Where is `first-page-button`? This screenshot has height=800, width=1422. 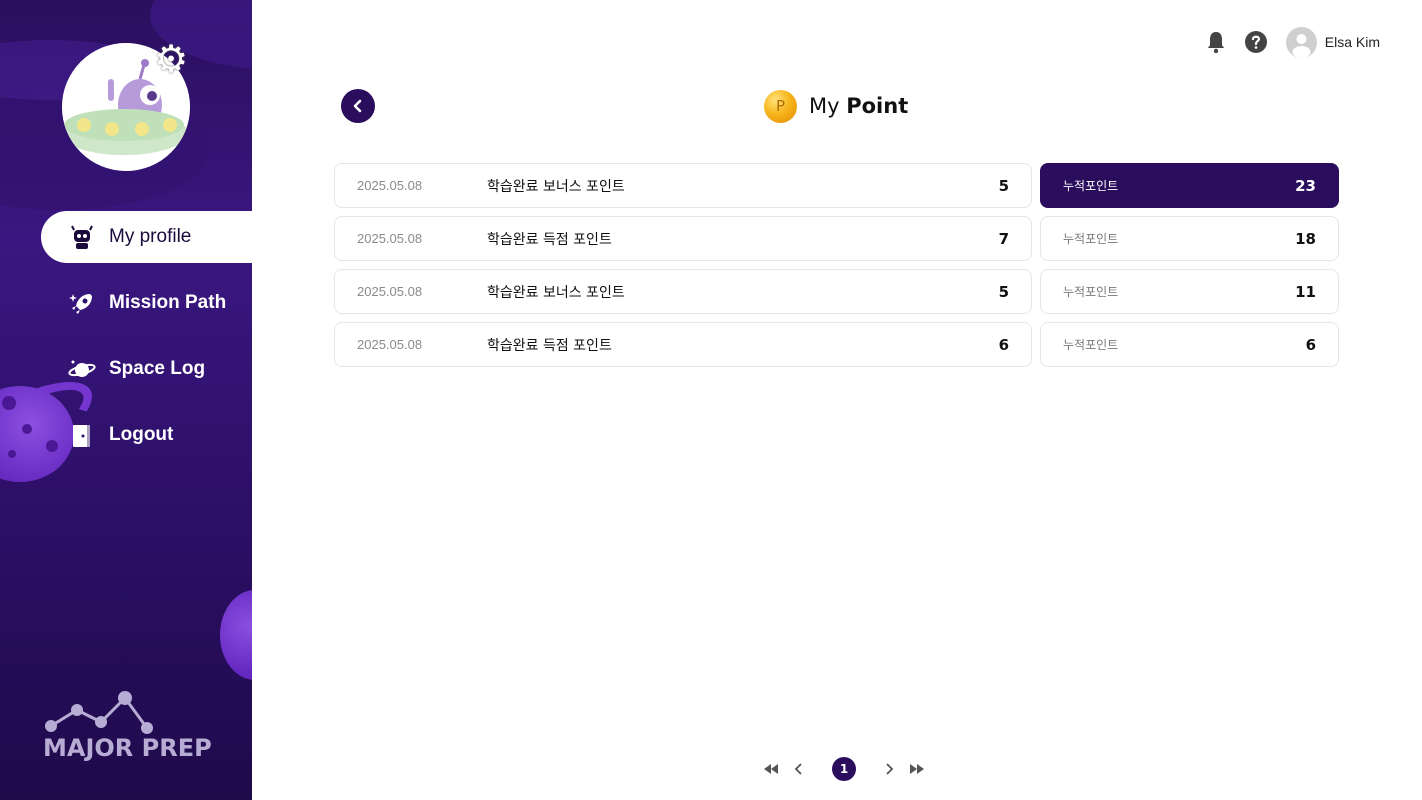
first-page-button is located at coordinates (771, 769).